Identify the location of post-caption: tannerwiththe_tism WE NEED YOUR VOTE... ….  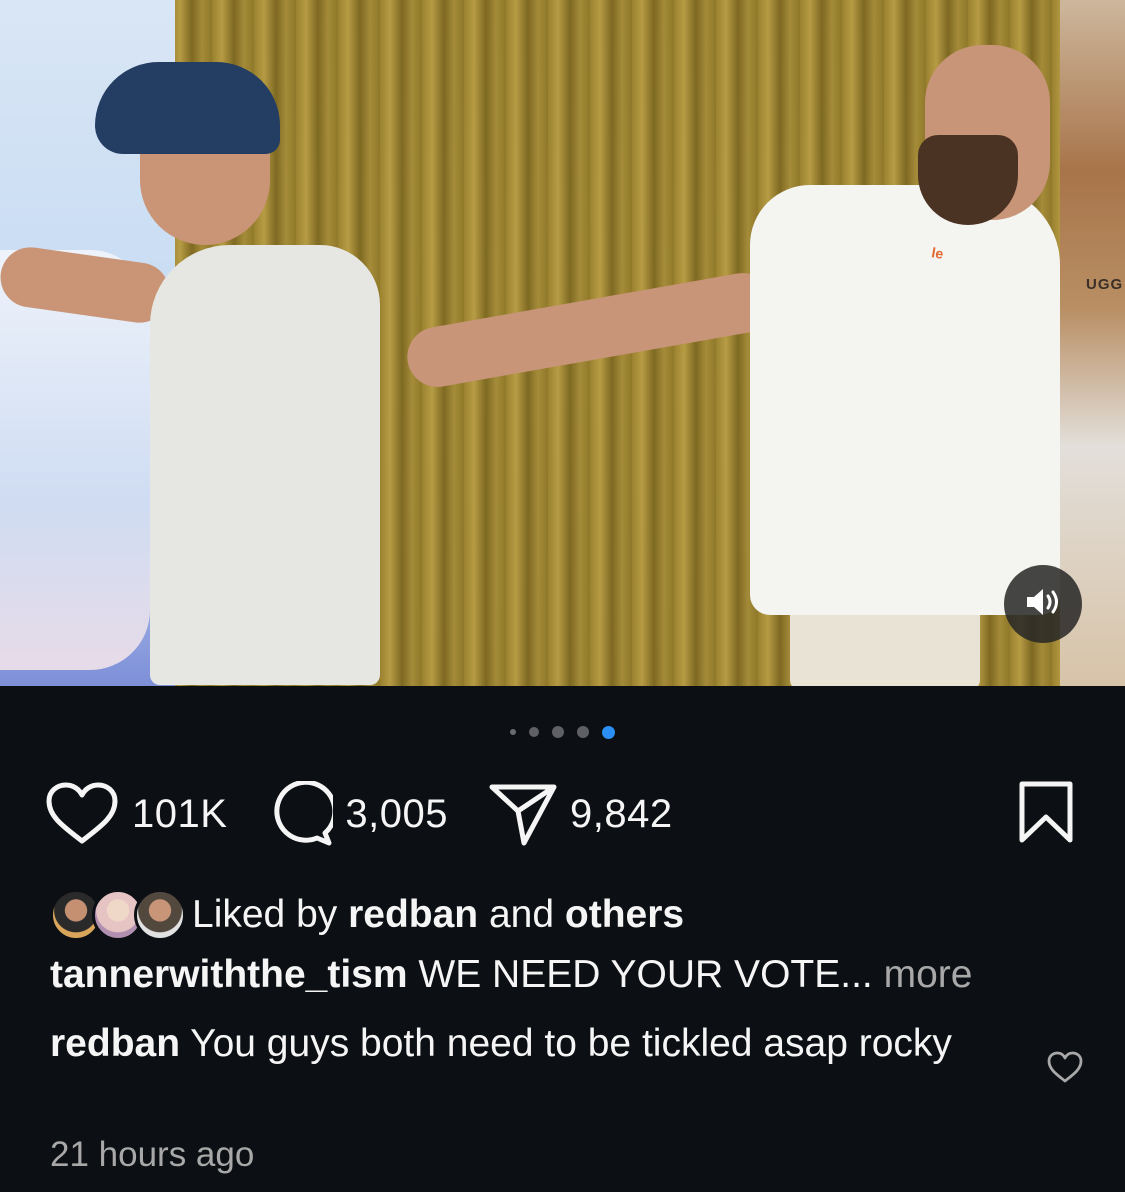
(560, 975).